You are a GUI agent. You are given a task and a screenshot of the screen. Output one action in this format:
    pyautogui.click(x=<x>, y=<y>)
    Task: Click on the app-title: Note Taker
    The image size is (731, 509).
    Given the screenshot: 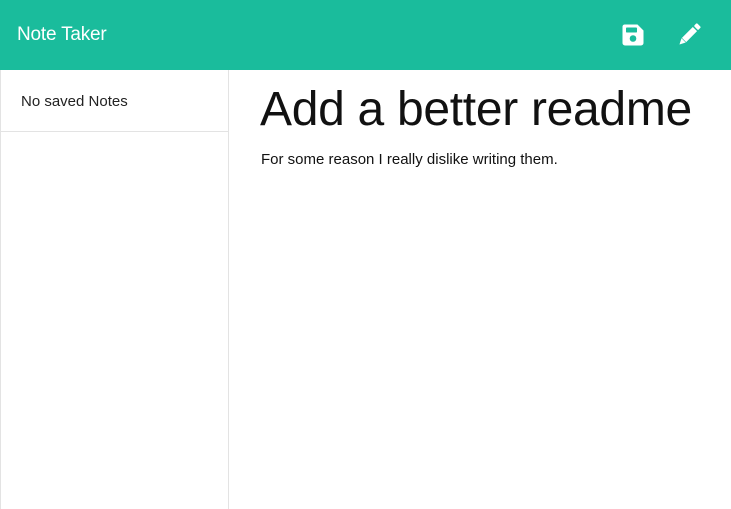 What is the action you would take?
    pyautogui.click(x=62, y=35)
    